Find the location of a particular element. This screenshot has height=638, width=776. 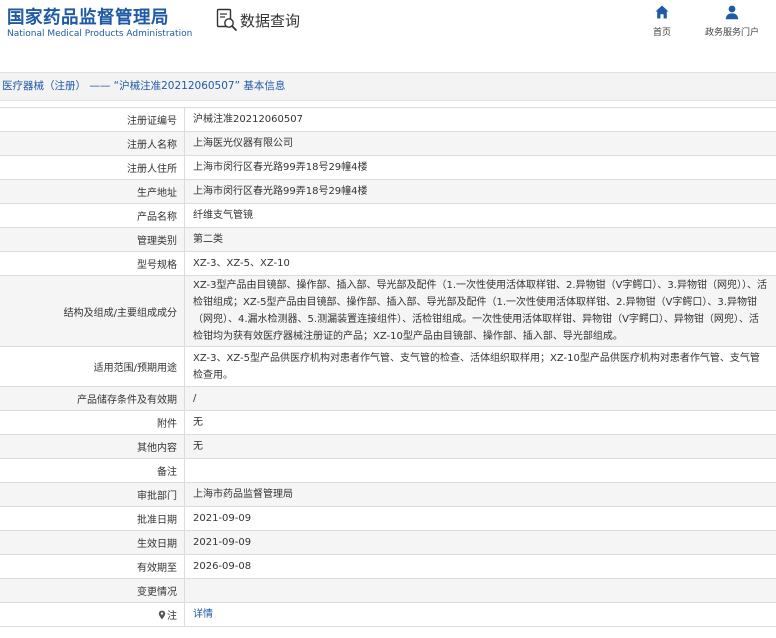

nav-home-label: 首页 is located at coordinates (662, 31).